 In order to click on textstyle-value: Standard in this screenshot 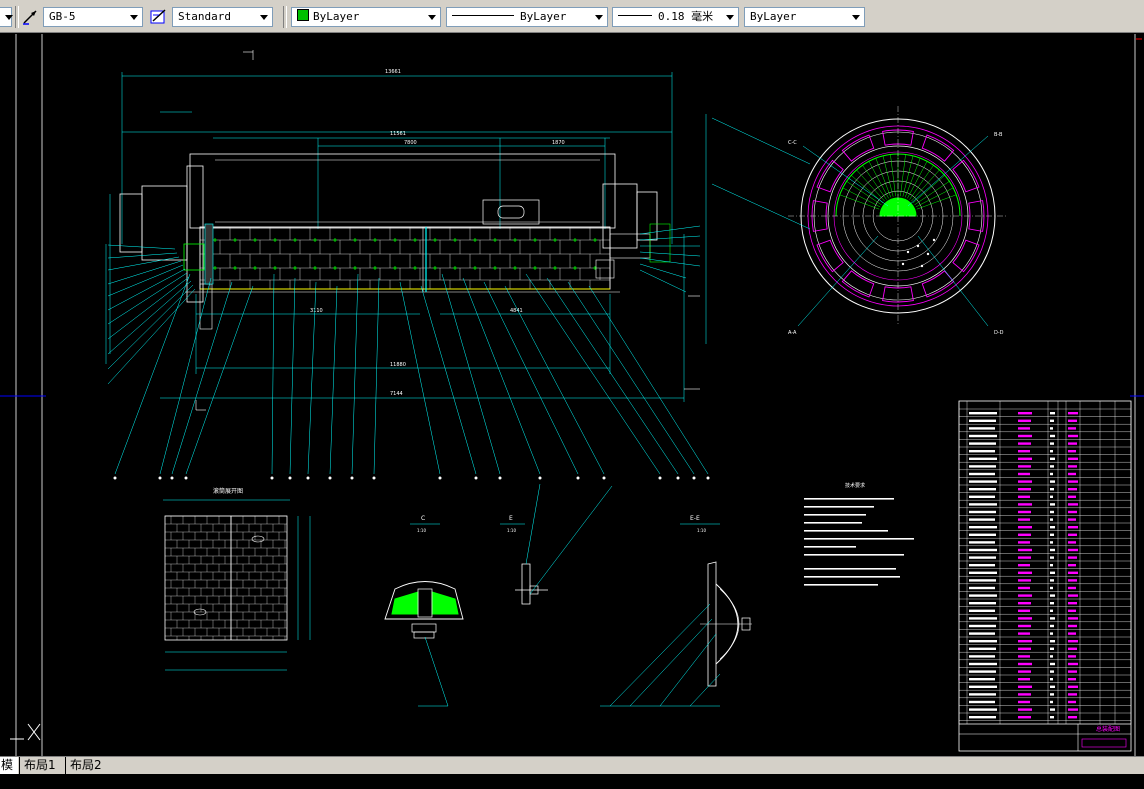, I will do `click(204, 16)`.